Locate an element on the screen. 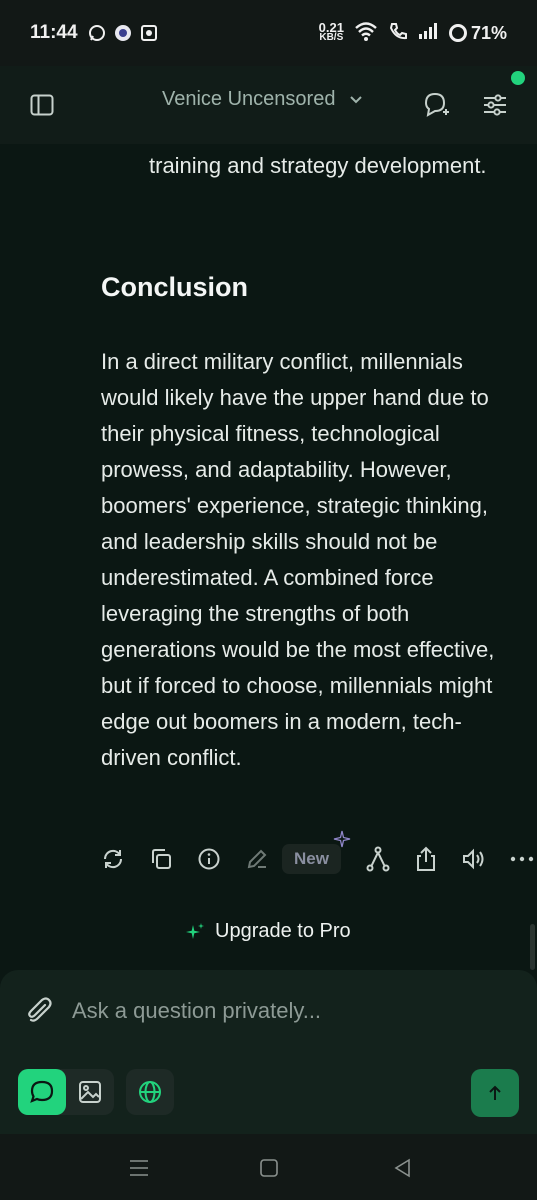  model-name: Venice Uncensored is located at coordinates (249, 99).